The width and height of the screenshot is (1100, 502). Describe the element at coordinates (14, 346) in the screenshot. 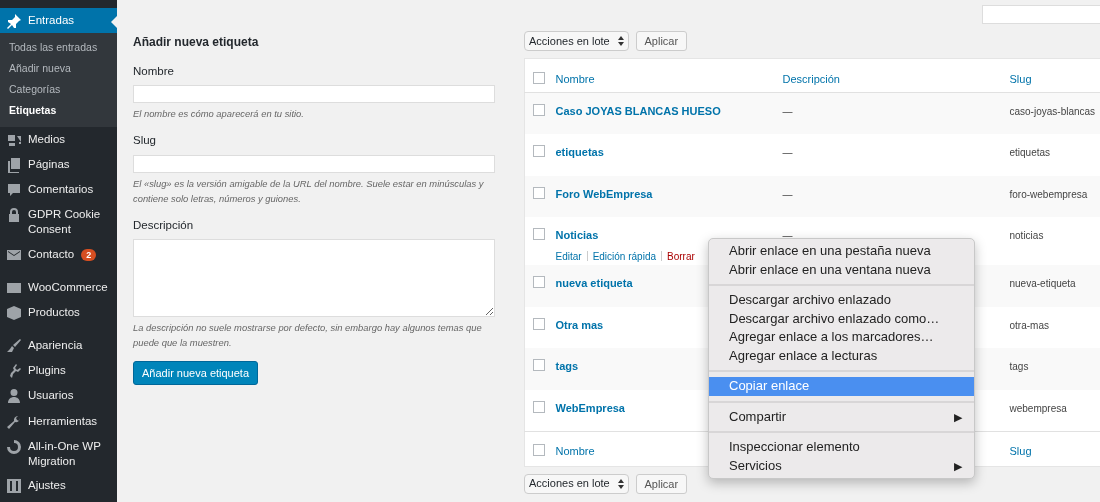

I see `brush-icon` at that location.